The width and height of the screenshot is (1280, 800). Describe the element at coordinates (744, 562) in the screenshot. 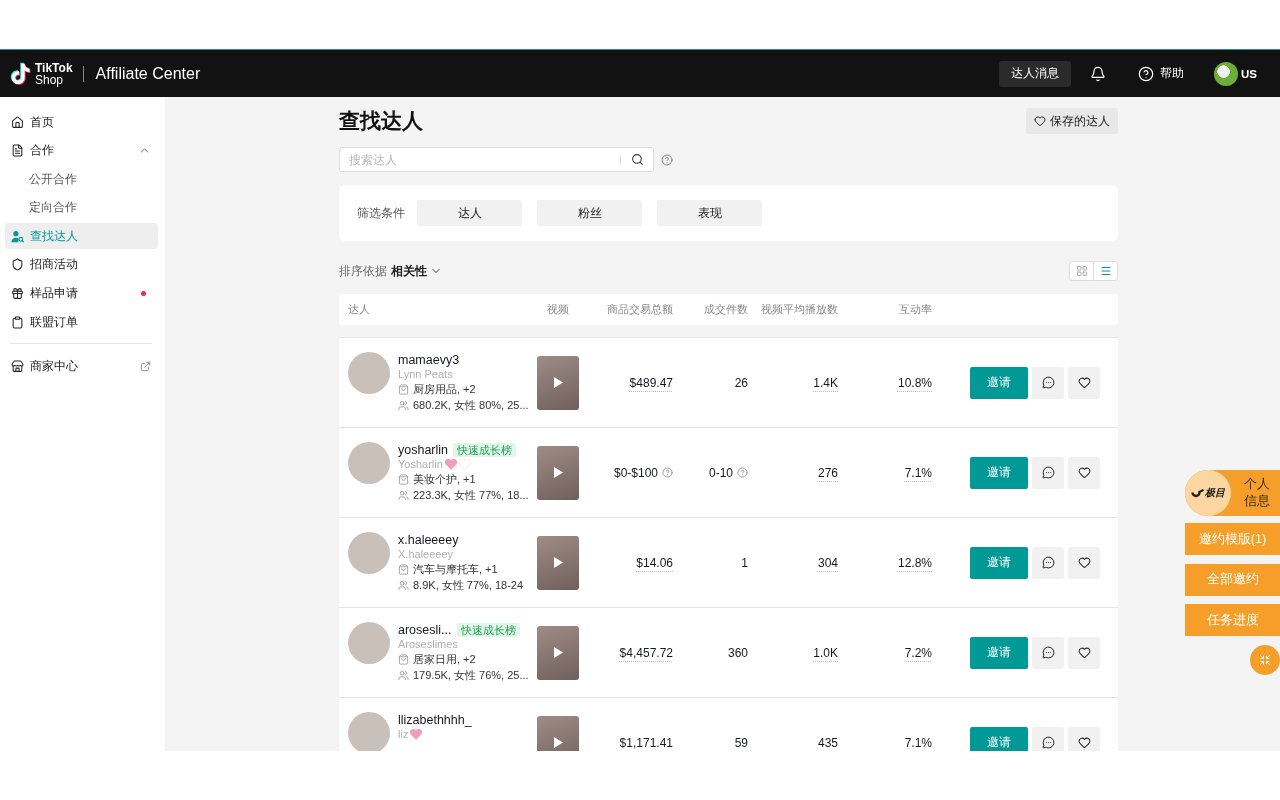

I see `units-sold-value: 1` at that location.